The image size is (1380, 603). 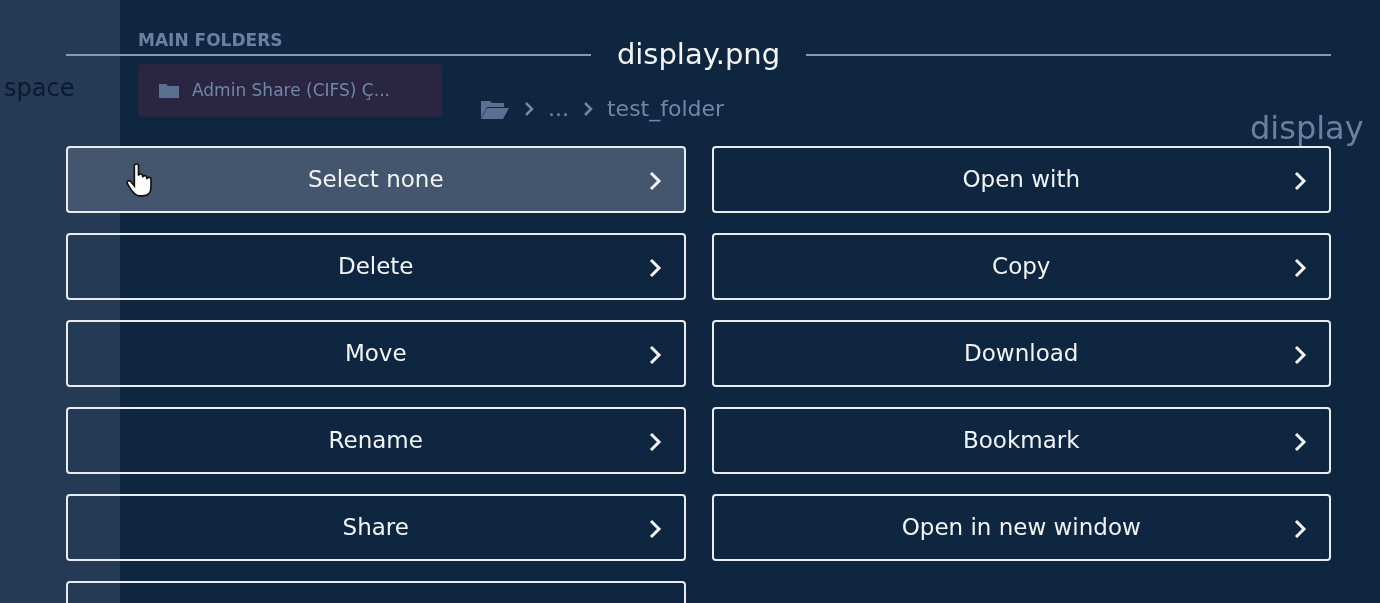 What do you see at coordinates (376, 527) in the screenshot?
I see `action-button: Share` at bounding box center [376, 527].